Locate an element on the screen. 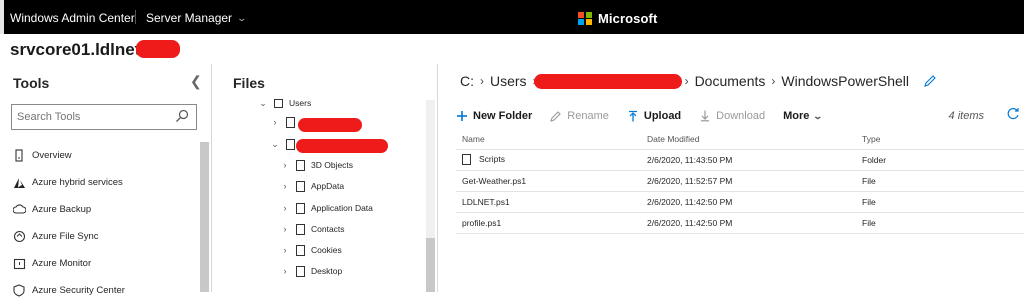 The height and width of the screenshot is (304, 1024). download-icon is located at coordinates (705, 116).